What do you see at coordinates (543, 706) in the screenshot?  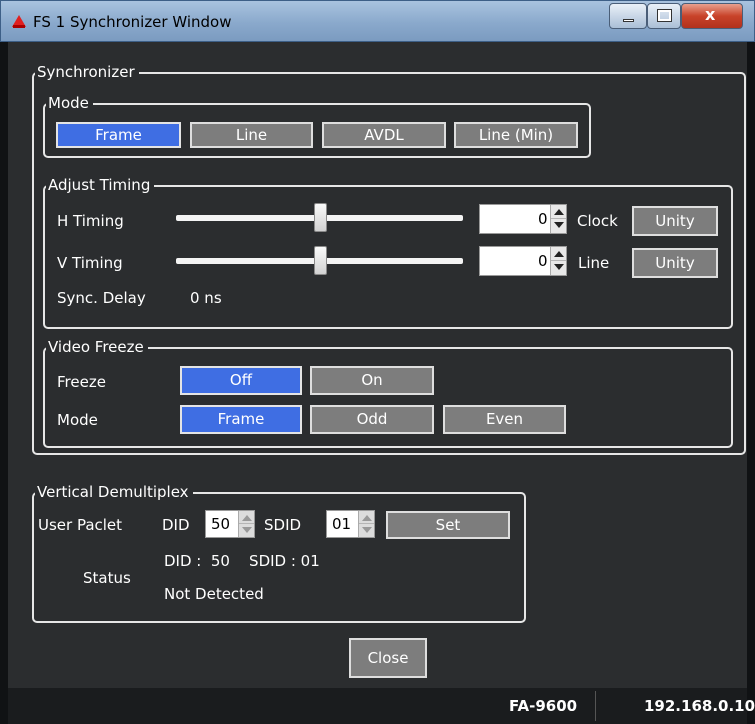 I see `device-model: FA-9600` at bounding box center [543, 706].